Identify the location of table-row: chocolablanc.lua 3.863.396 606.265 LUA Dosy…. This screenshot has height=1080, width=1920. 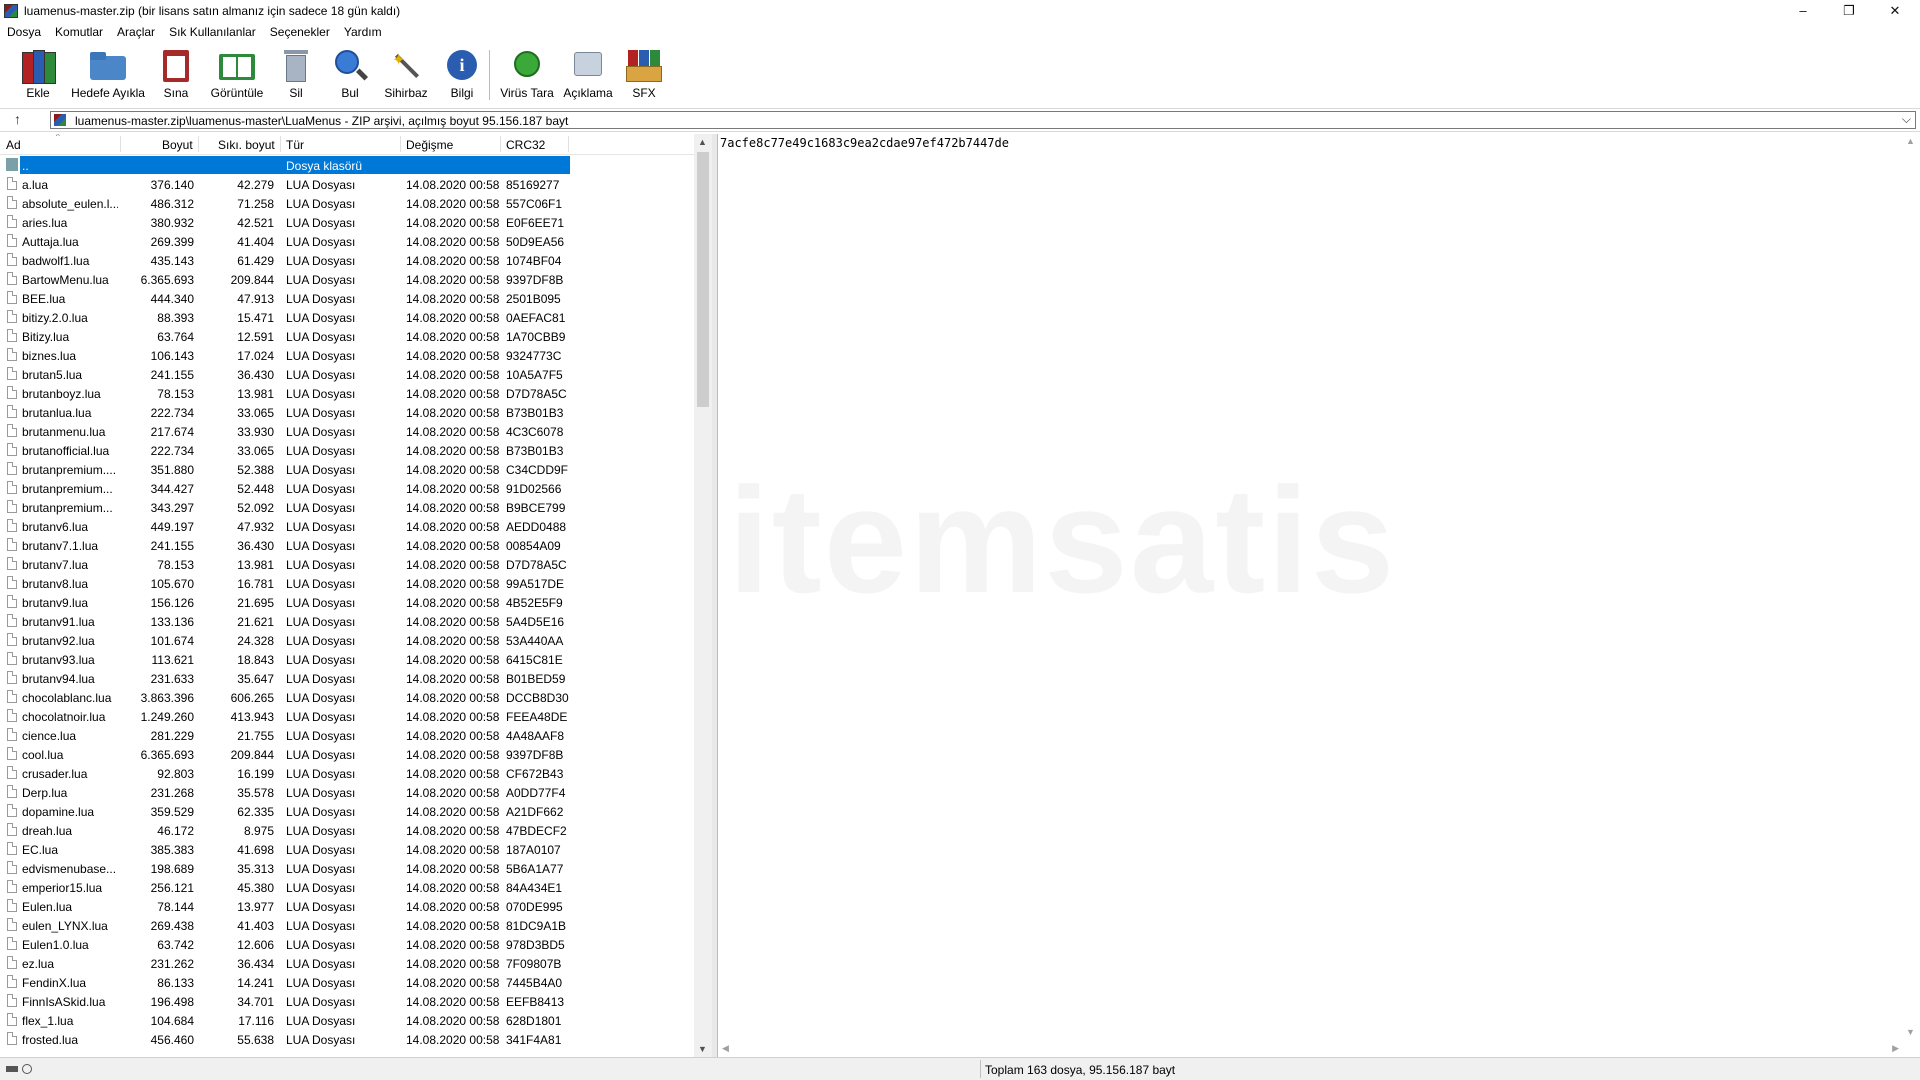
(350, 697).